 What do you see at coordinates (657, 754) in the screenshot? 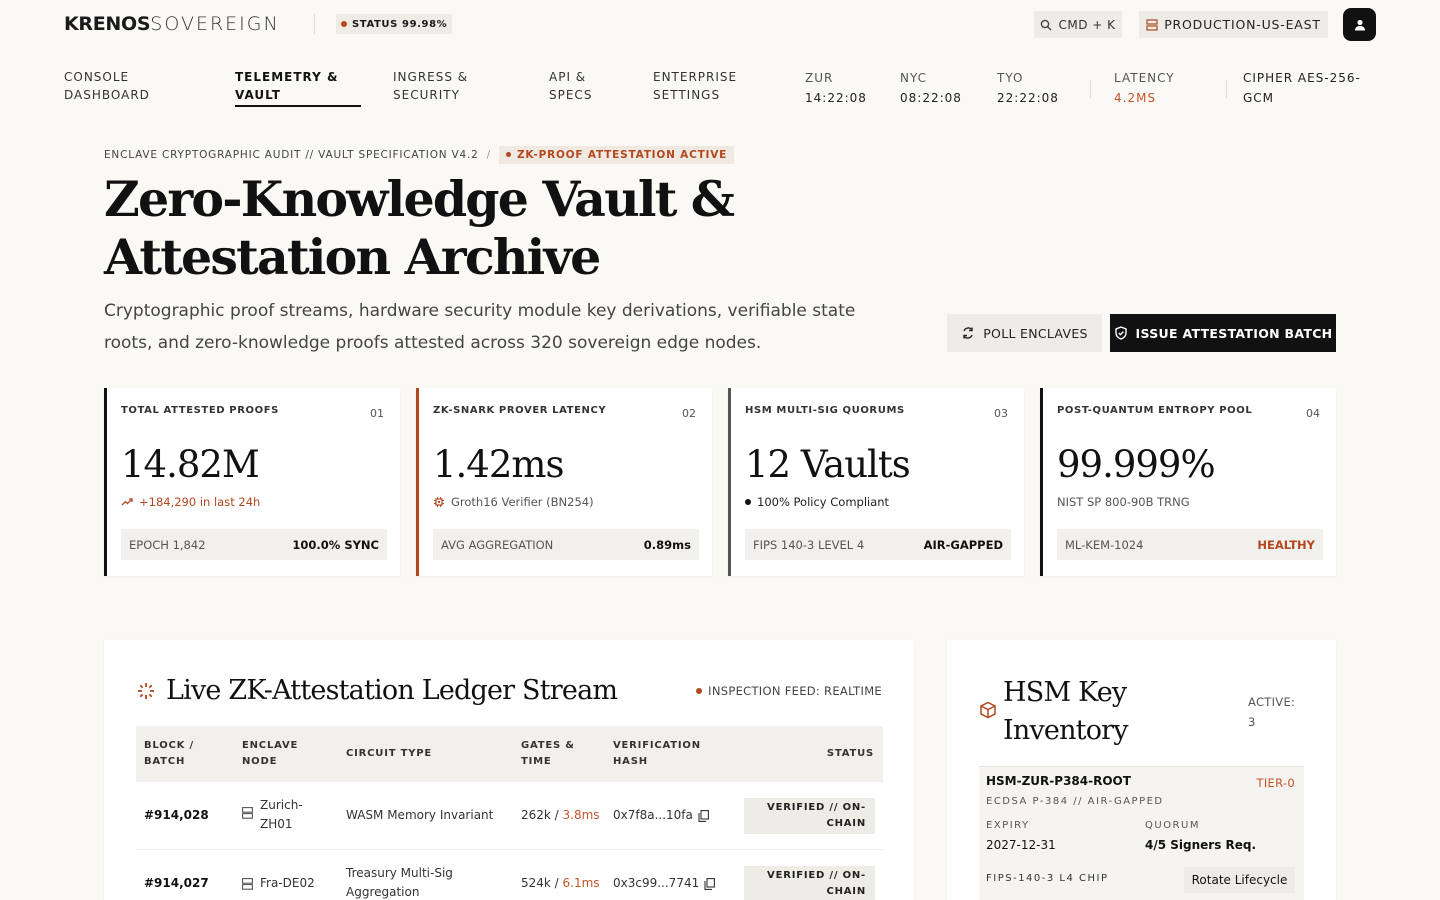
I see `column-header-hash: VERIFICATION HASH` at bounding box center [657, 754].